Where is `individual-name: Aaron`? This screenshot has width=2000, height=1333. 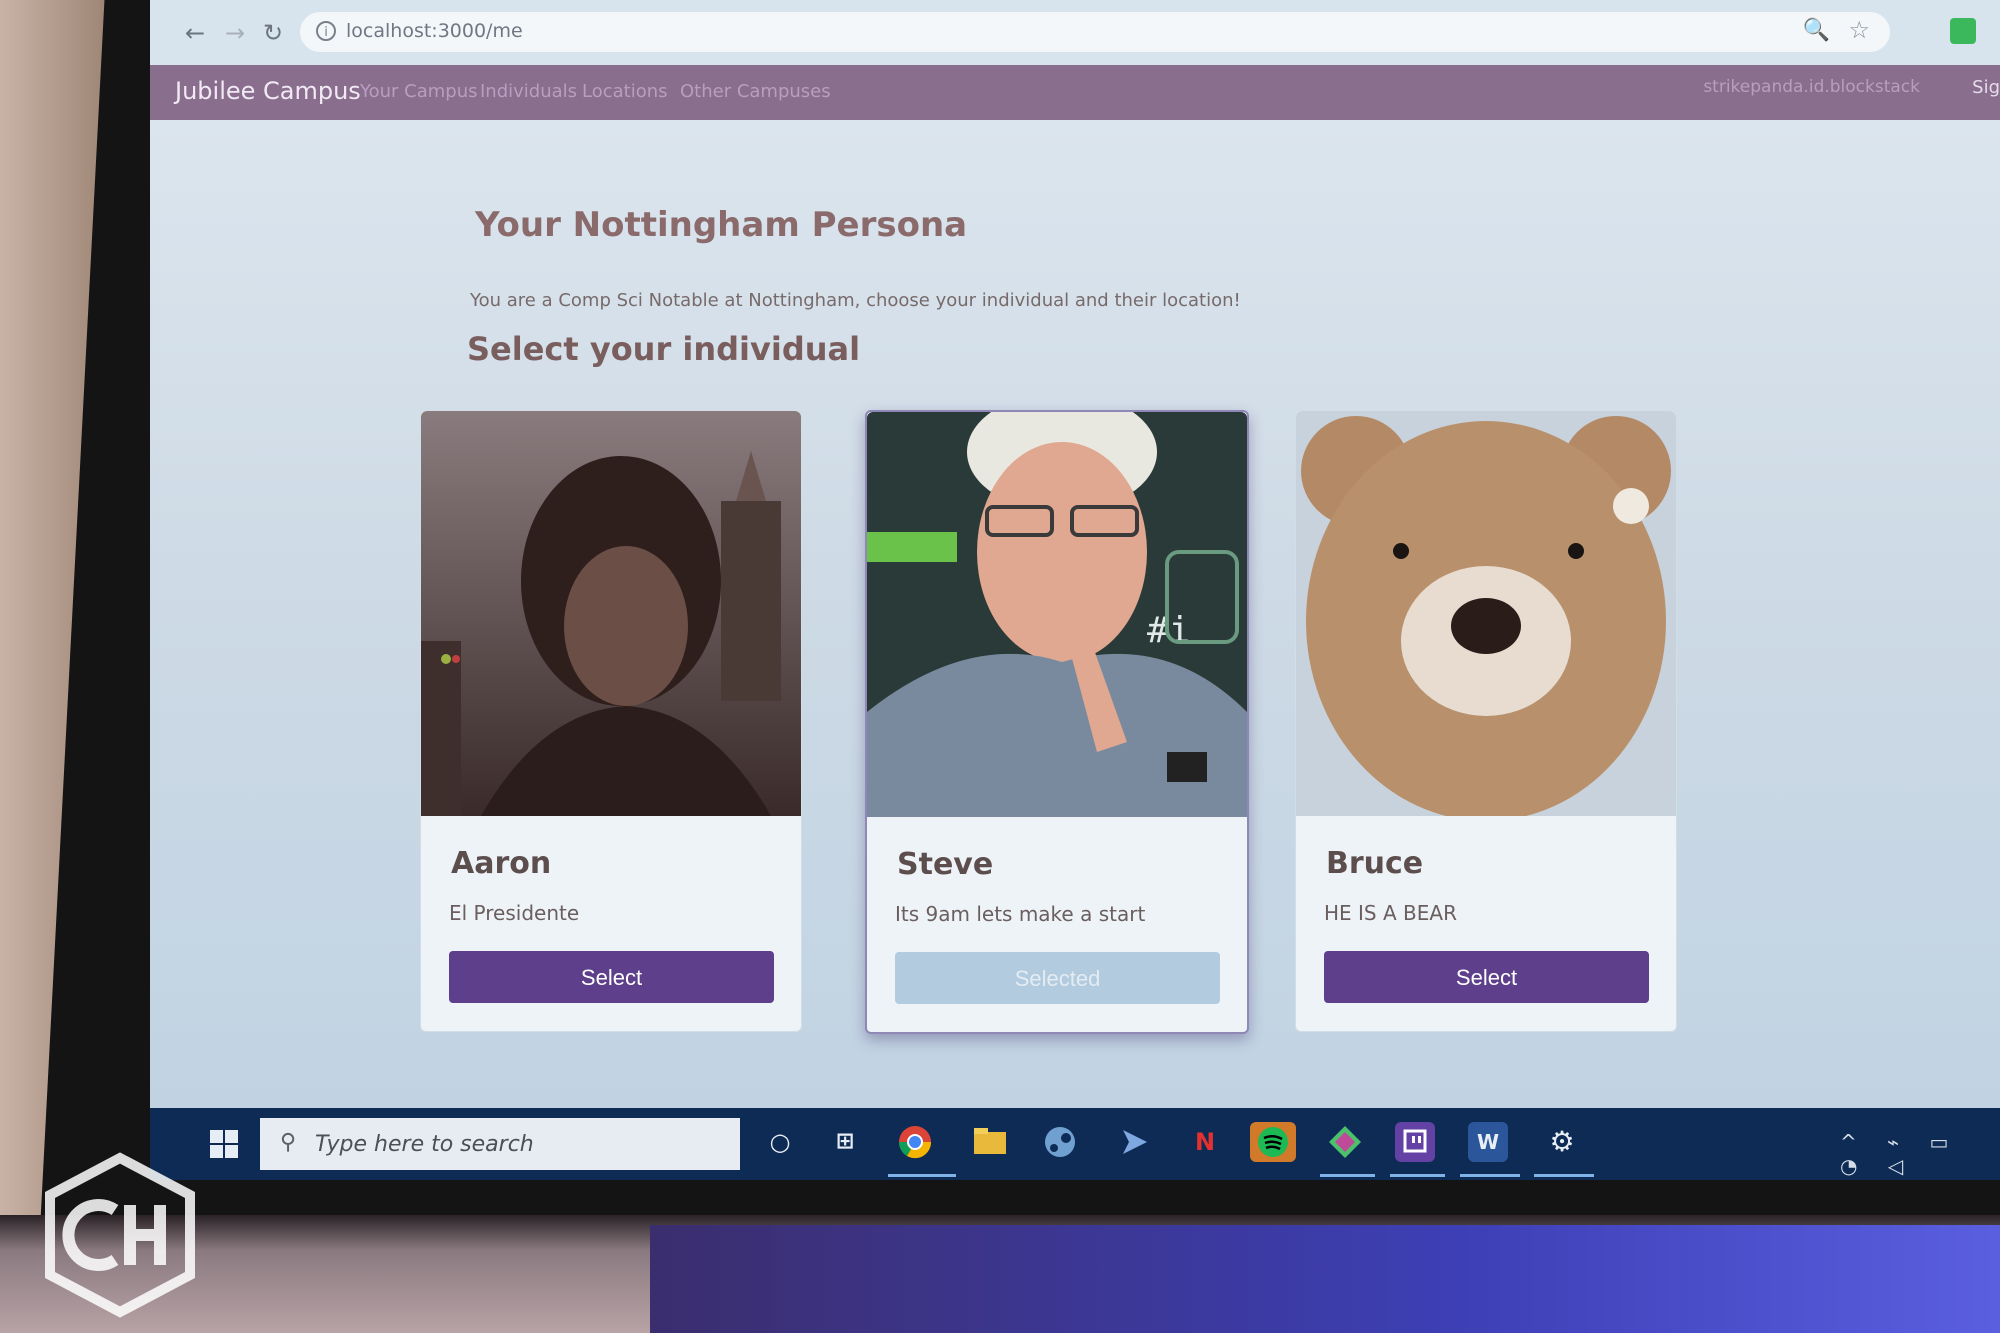
individual-name: Aaron is located at coordinates (501, 863).